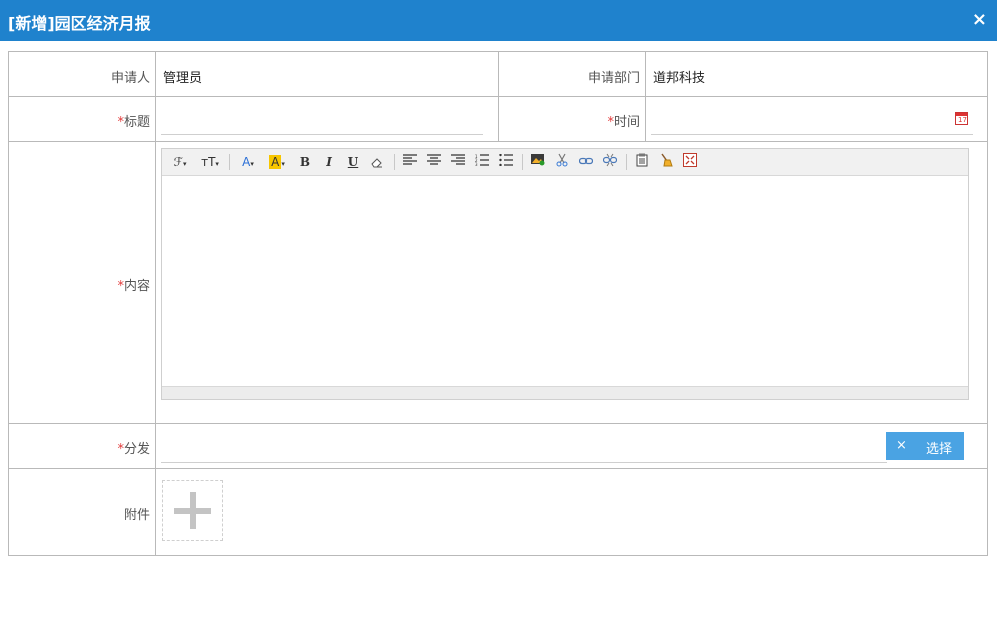  What do you see at coordinates (329, 162) in the screenshot?
I see `italic-button: I` at bounding box center [329, 162].